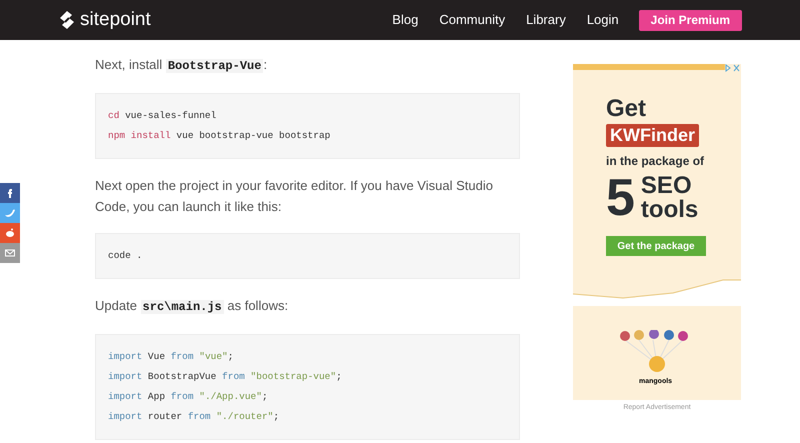  I want to click on ad-subtitle: in the package of, so click(655, 161).